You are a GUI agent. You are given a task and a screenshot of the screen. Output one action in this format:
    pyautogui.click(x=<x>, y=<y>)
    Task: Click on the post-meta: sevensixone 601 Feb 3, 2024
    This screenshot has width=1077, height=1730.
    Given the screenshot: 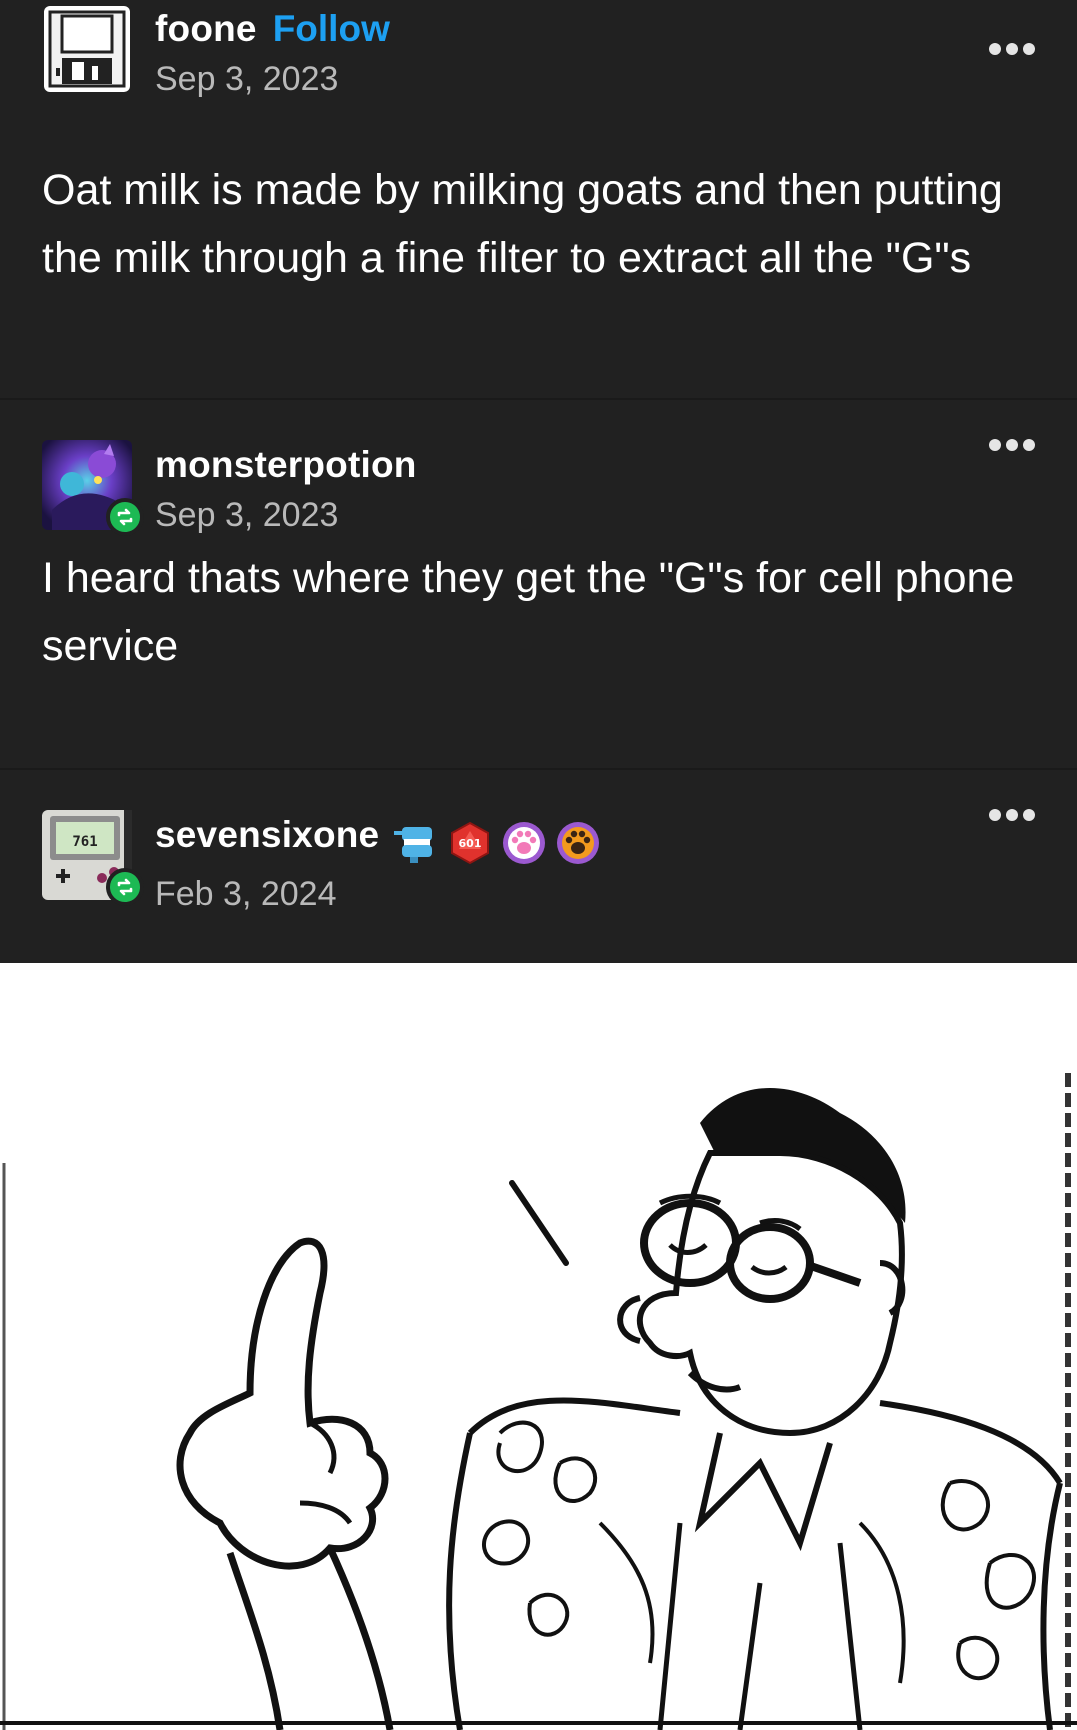 What is the action you would take?
    pyautogui.click(x=377, y=864)
    